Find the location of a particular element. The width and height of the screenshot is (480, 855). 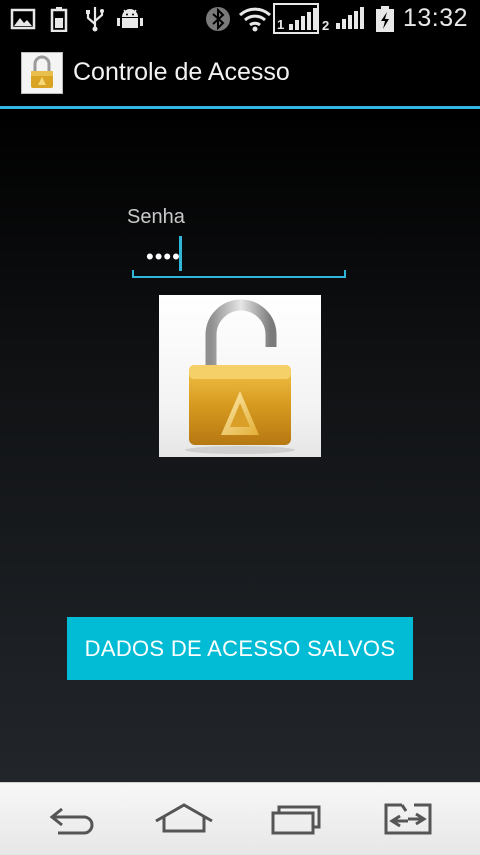

sim2-label: 2 is located at coordinates (326, 25).